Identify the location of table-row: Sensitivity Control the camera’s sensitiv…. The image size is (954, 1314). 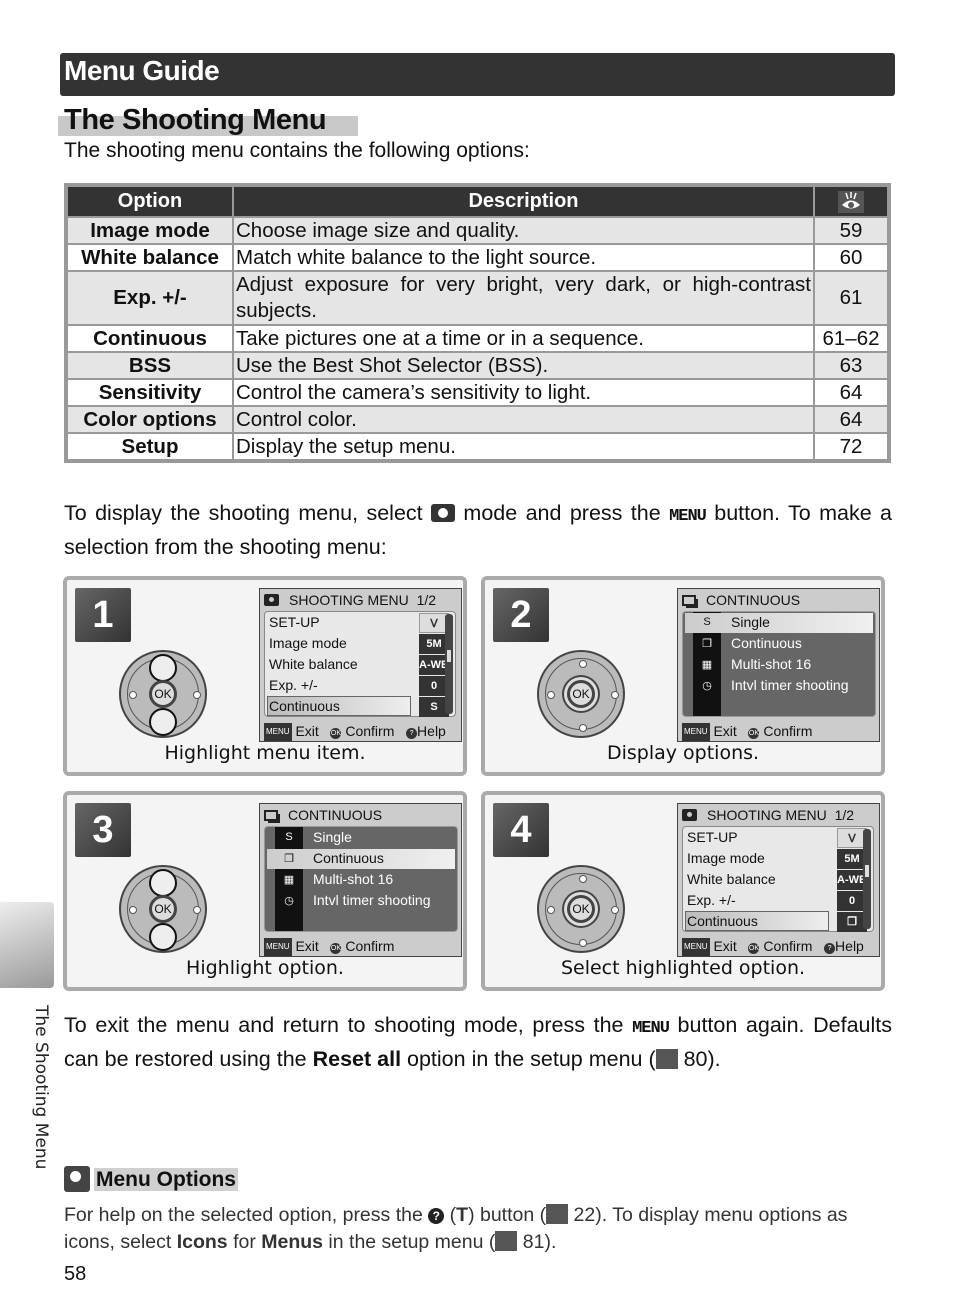
(477, 392).